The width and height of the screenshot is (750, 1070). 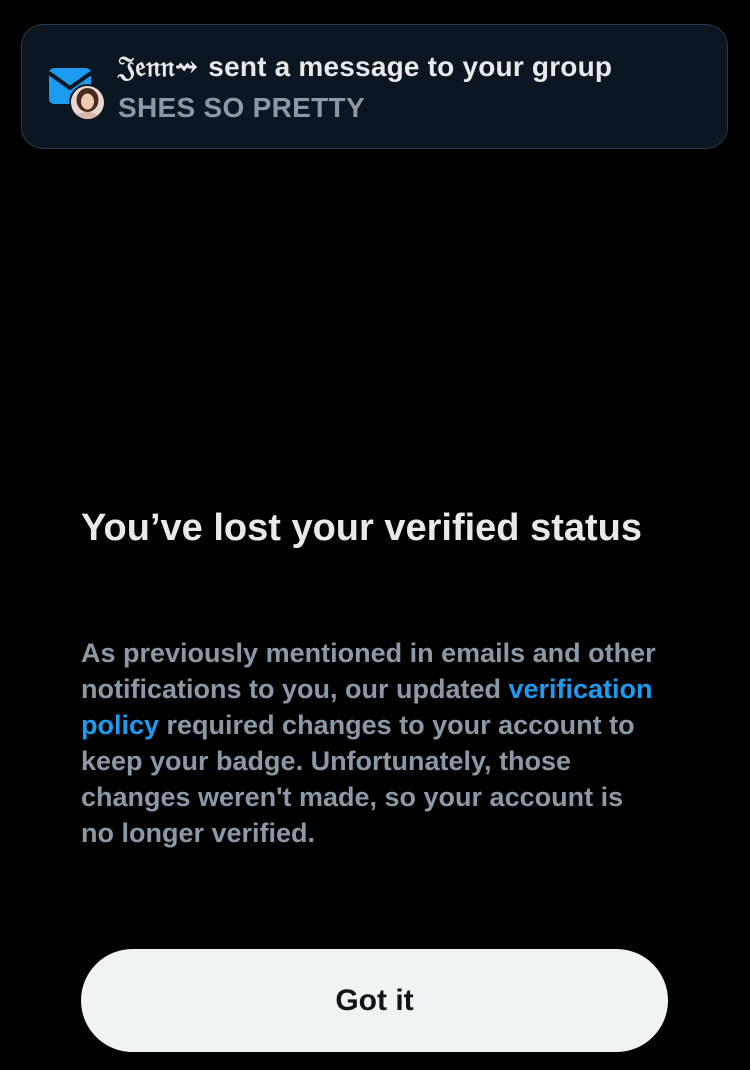 What do you see at coordinates (158, 66) in the screenshot?
I see `notification-sender: 𝔍𝔢𝔫𝔫⇝` at bounding box center [158, 66].